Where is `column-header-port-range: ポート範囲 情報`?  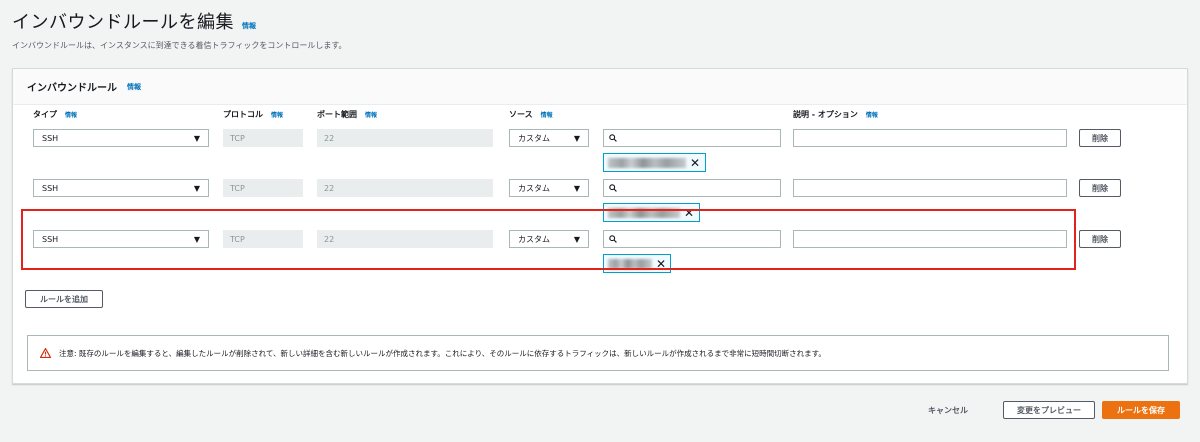
column-header-port-range: ポート範囲 情報 is located at coordinates (347, 114).